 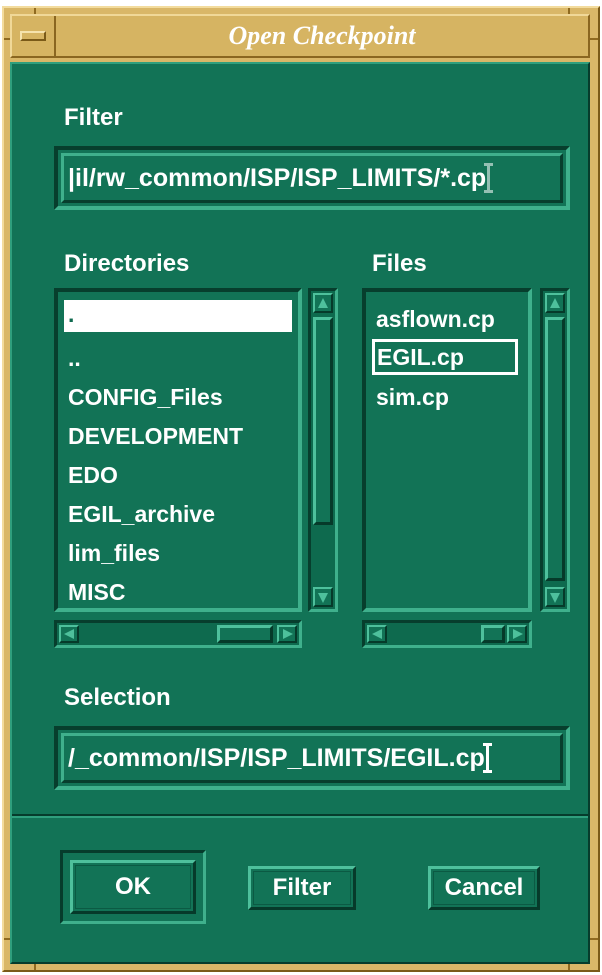 I want to click on selection-field: /_common/ISP/ISP_LIMITS/EGIL.cp, so click(x=312, y=758).